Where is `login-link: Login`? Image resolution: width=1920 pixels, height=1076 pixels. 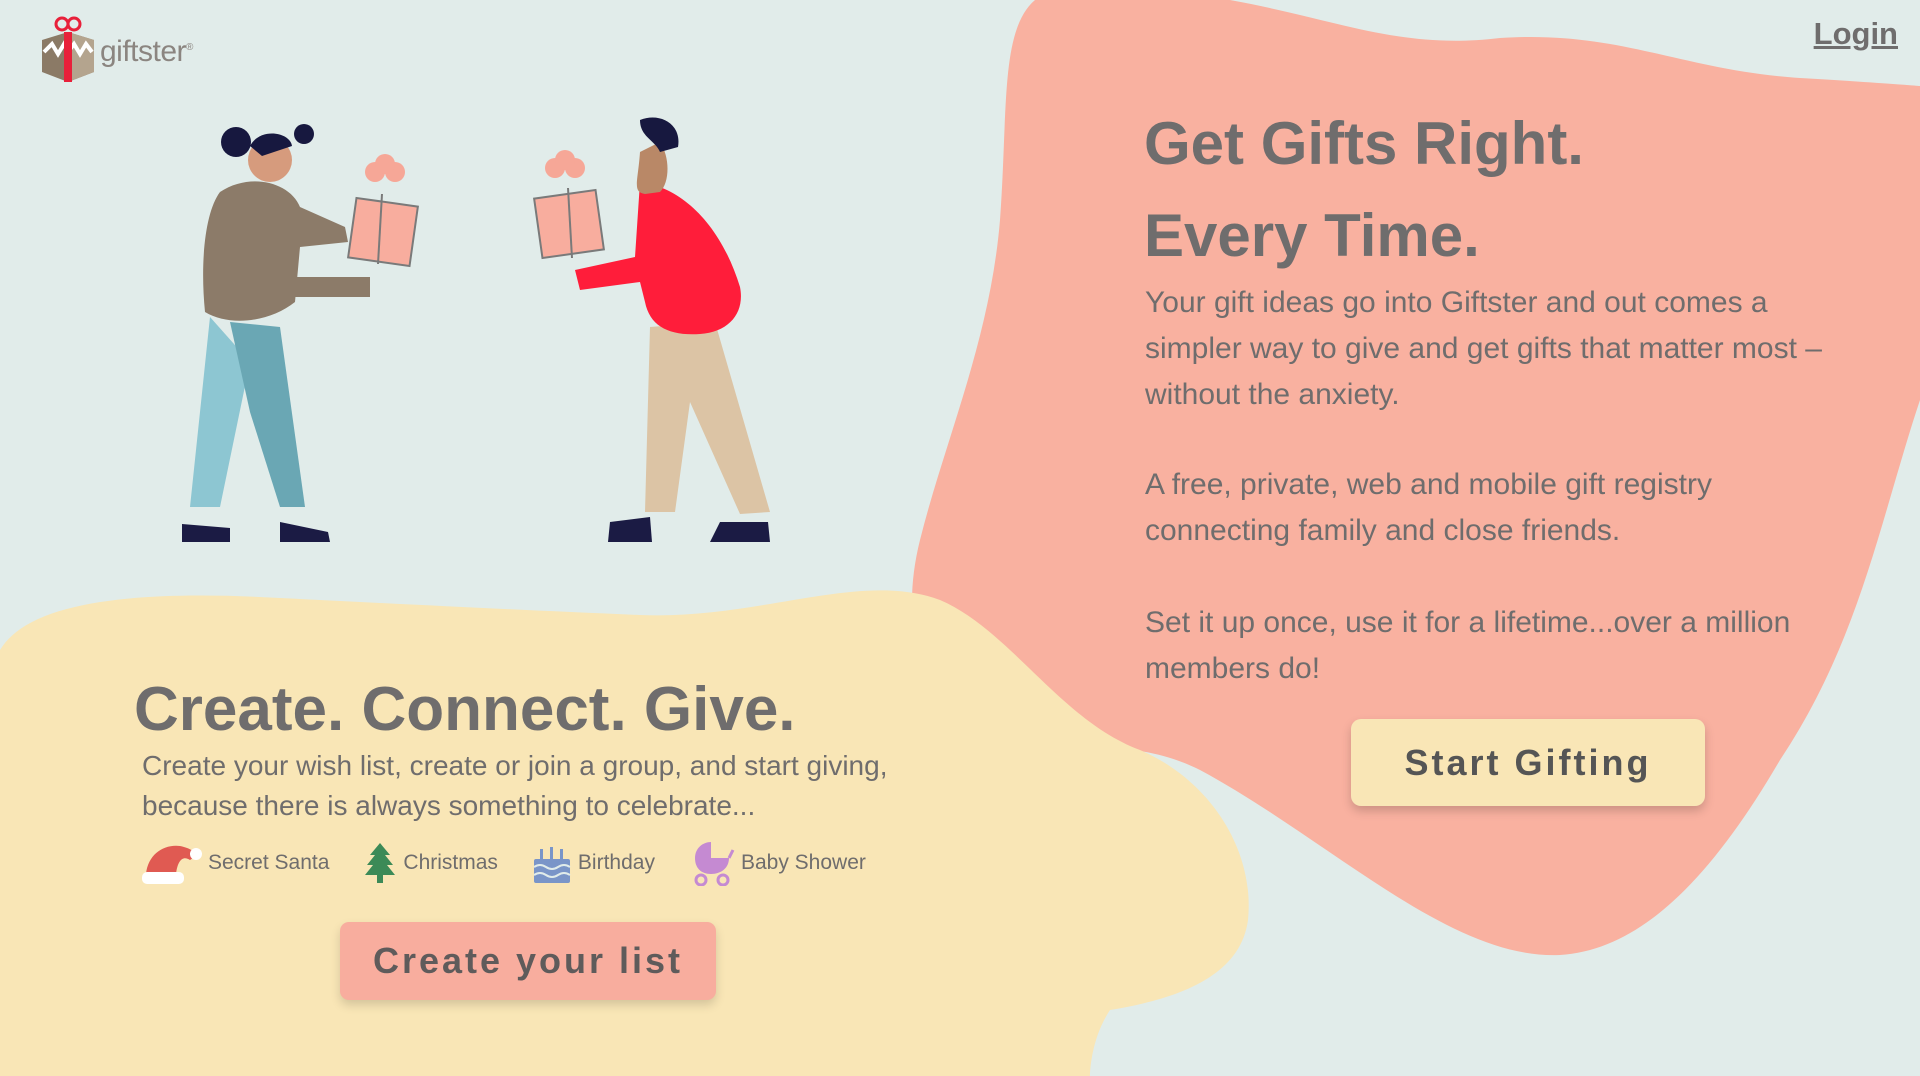 login-link: Login is located at coordinates (1856, 34).